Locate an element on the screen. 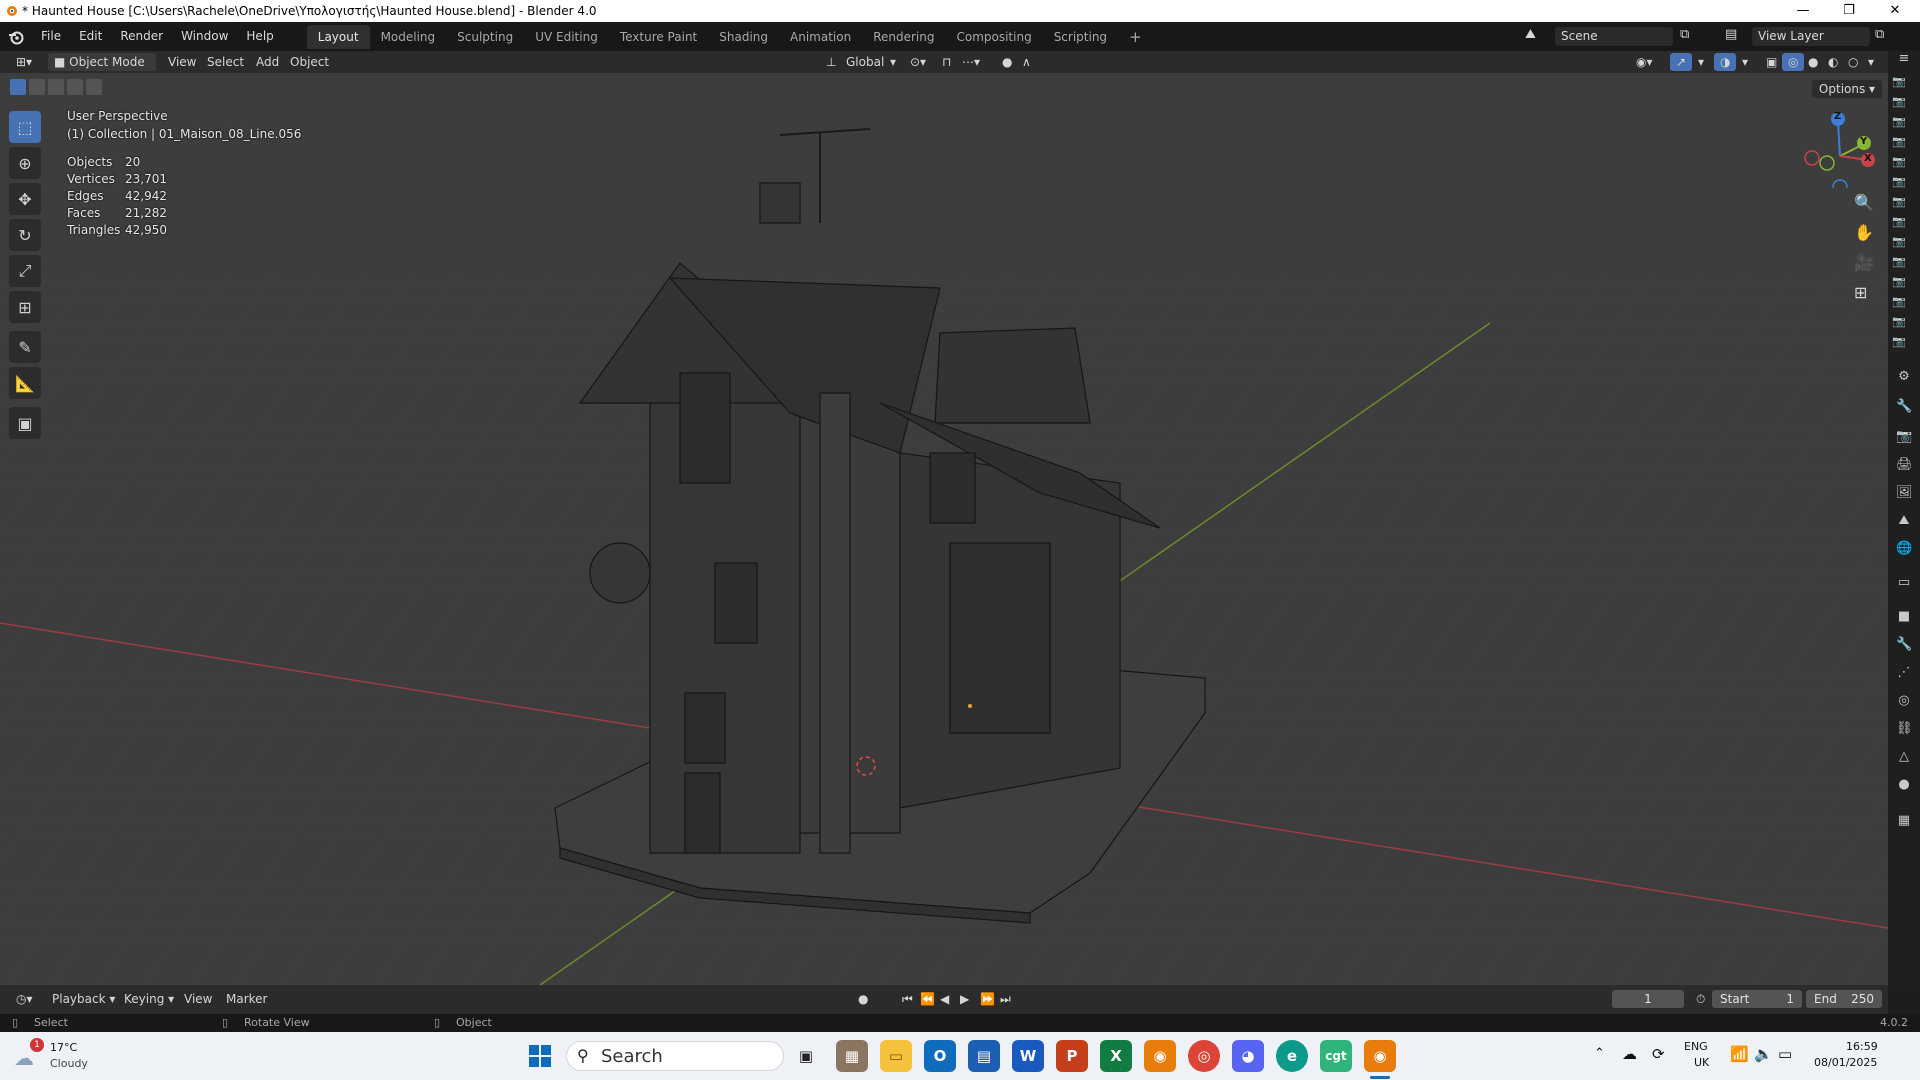  outliner-toggle-icon: ≡ is located at coordinates (1904, 59).